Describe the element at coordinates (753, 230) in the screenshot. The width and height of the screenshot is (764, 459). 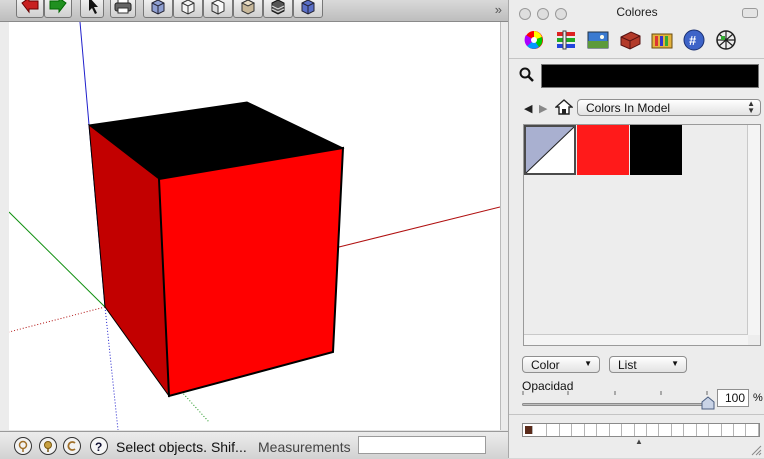
I see `swatch-vertical-scrollbar` at that location.